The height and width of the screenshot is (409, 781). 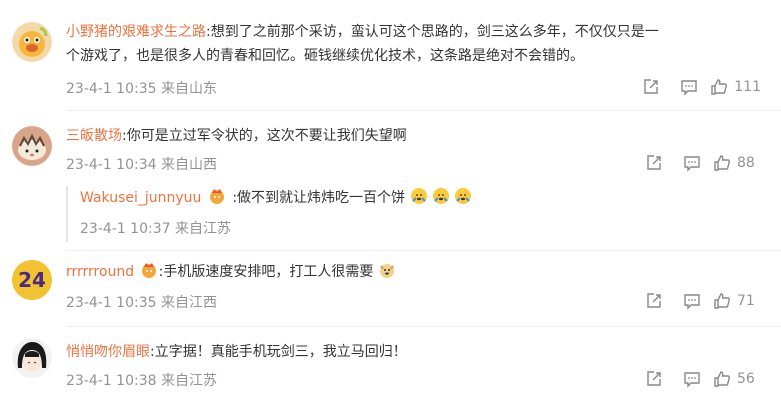 I want to click on reply-text: Wakusei_junnyuu :做不到就让炜炜吃一百个饼, so click(x=420, y=198).